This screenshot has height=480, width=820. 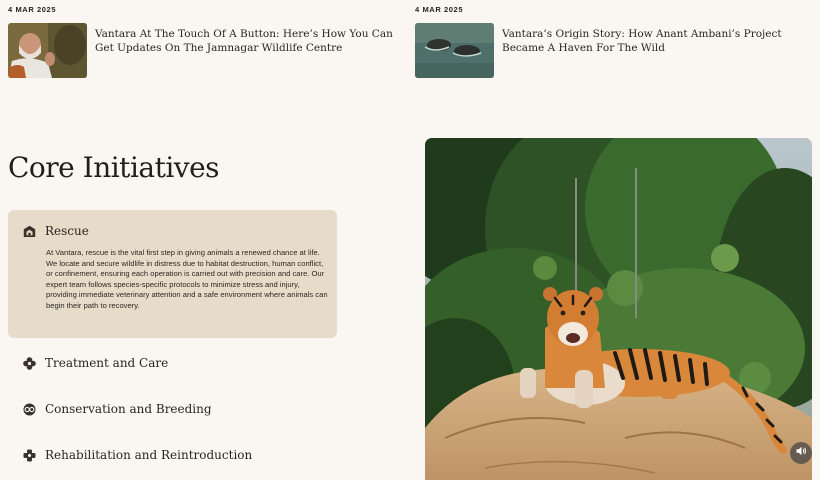 I want to click on sound-toggle-button, so click(x=801, y=453).